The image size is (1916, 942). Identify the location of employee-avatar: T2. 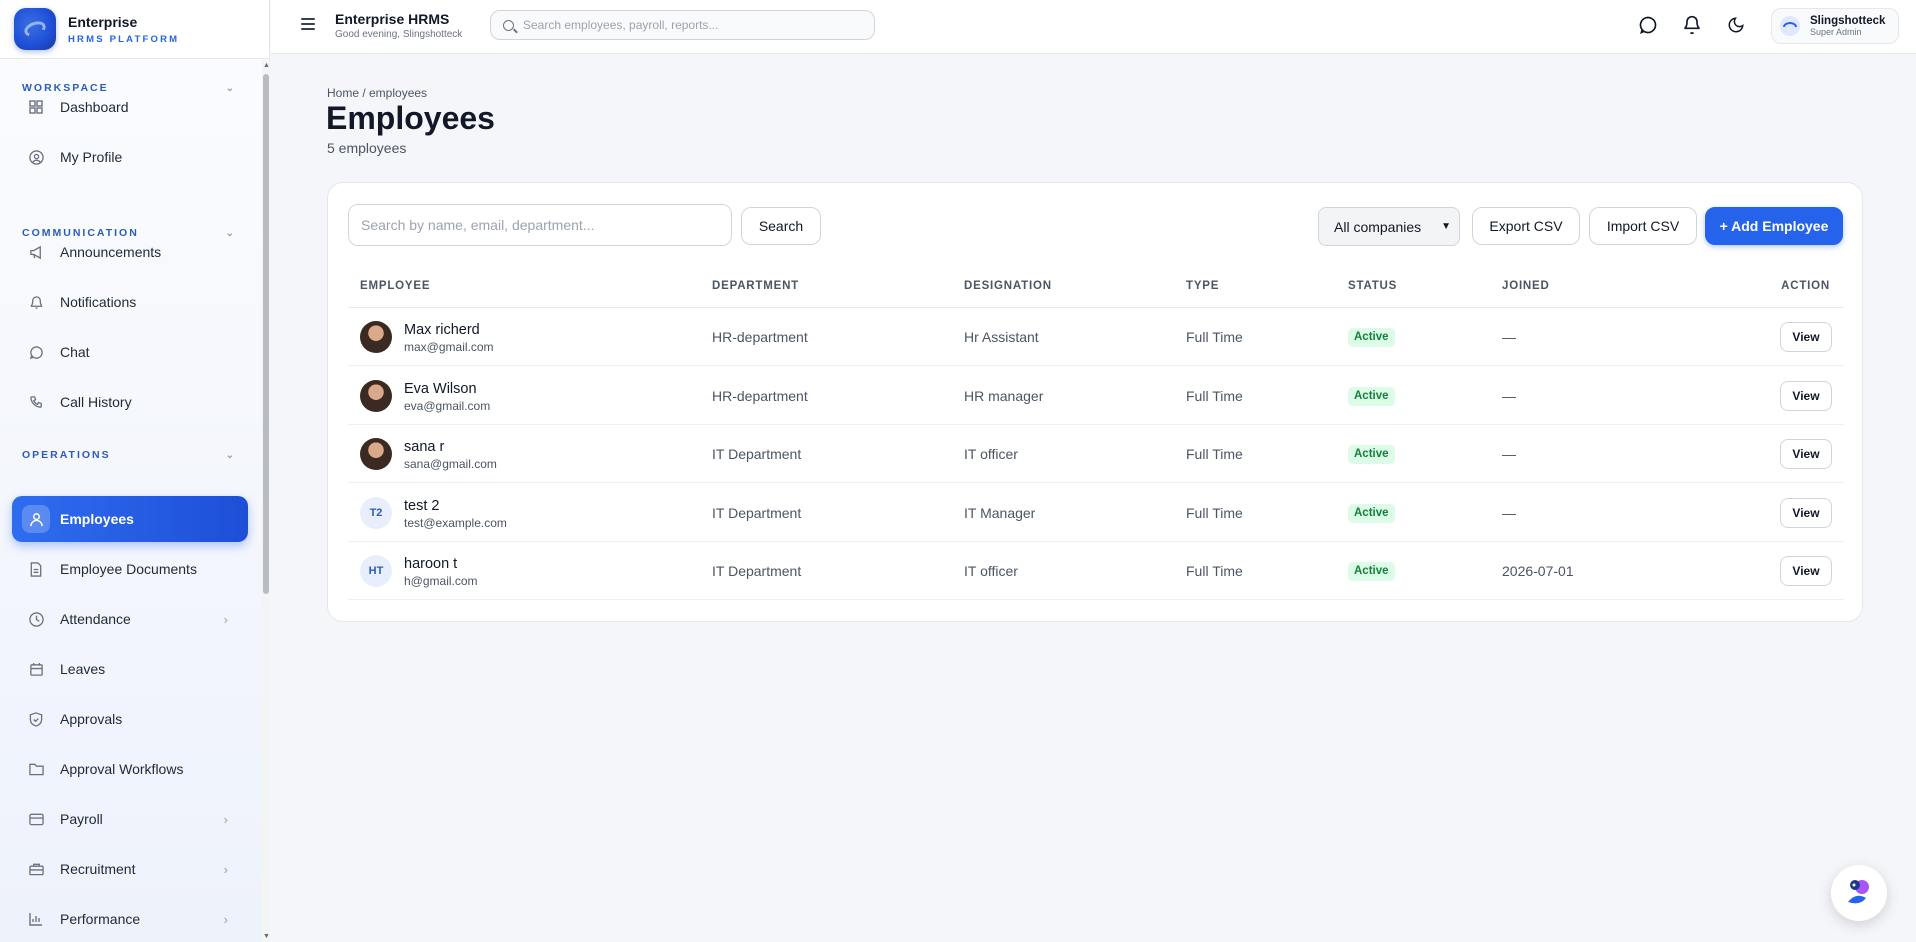
(376, 512).